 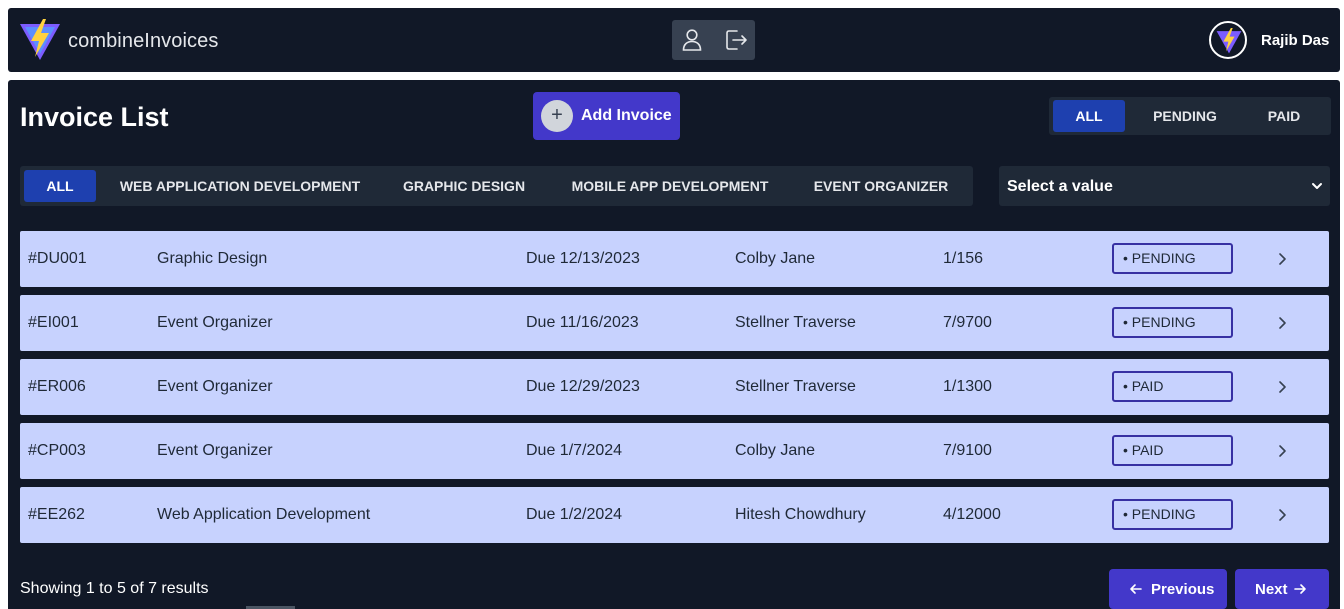 What do you see at coordinates (800, 514) in the screenshot?
I see `invoice-client: Hitesh Chowdhury` at bounding box center [800, 514].